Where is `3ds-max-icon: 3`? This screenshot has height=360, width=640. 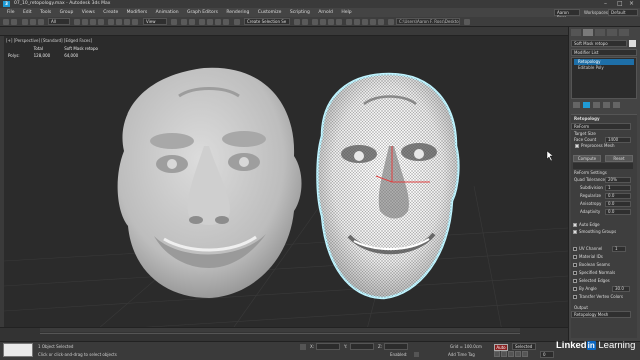
3ds-max-icon: 3 is located at coordinates (6, 4).